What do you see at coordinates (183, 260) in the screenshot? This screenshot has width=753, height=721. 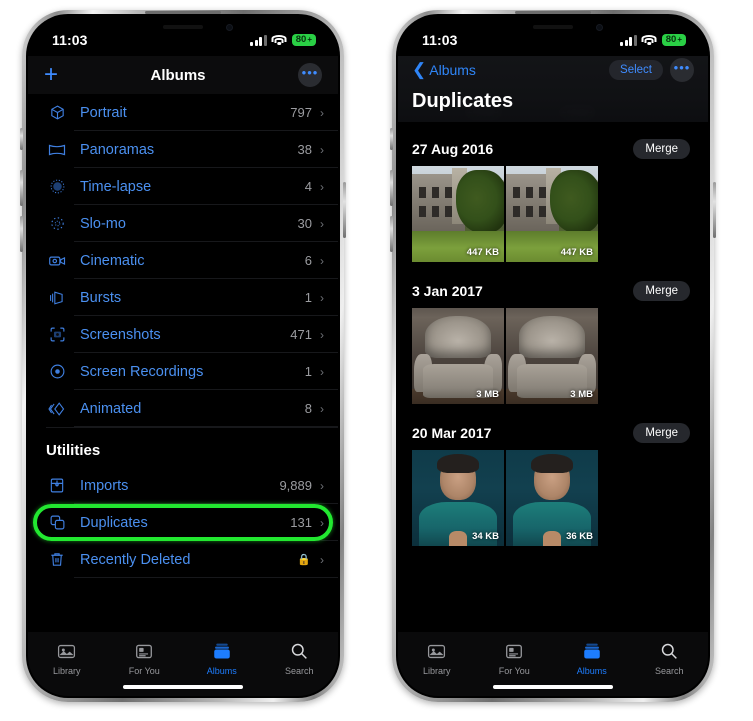 I see `album-row-cinematic: Cinematic 6 ›` at bounding box center [183, 260].